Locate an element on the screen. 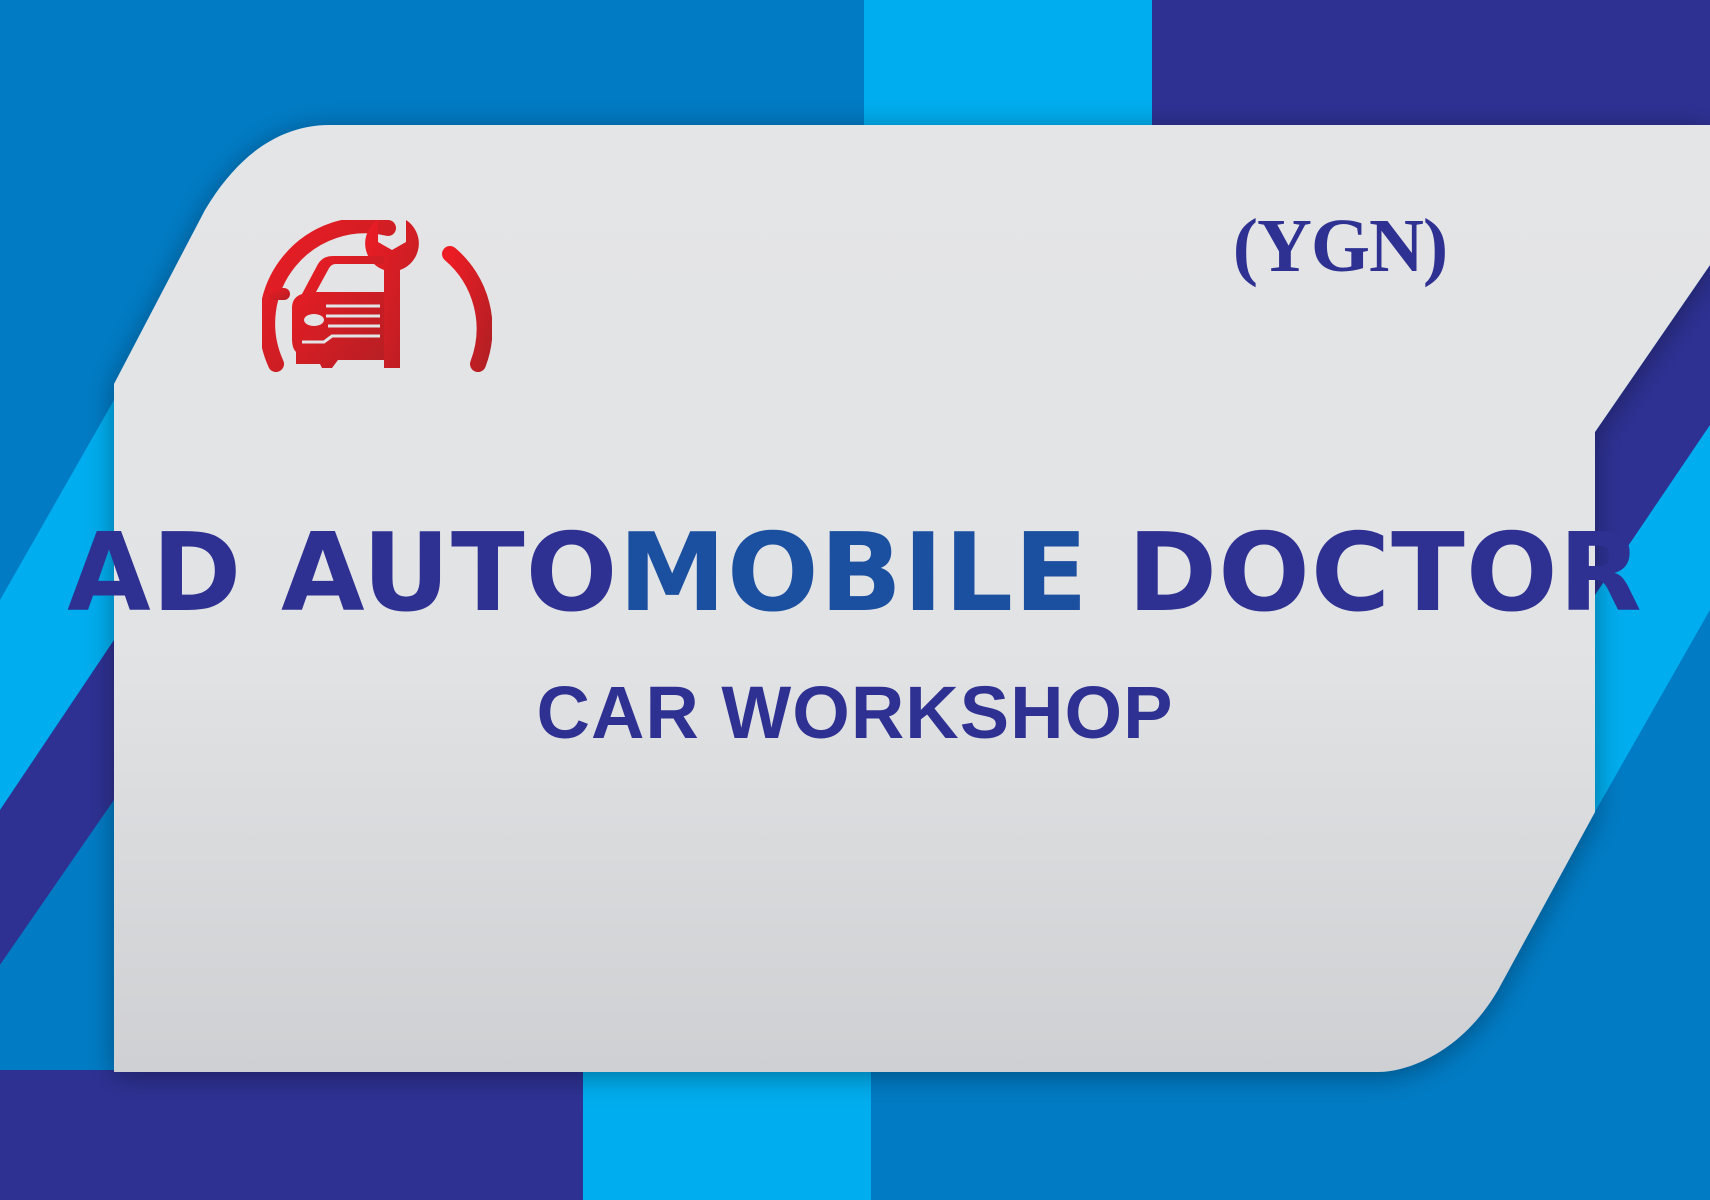 The height and width of the screenshot is (1200, 1710). car-repair-wrench-icon is located at coordinates (377, 296).